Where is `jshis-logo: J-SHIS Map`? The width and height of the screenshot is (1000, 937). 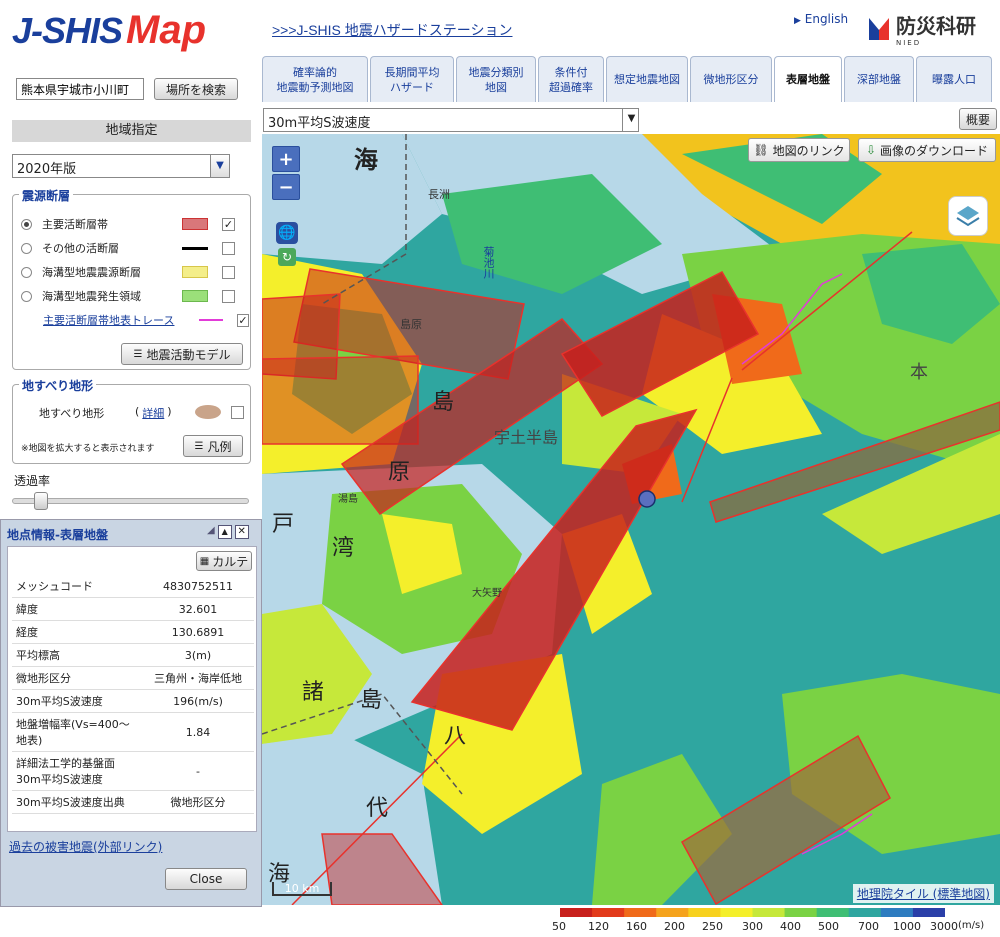 jshis-logo: J-SHIS Map is located at coordinates (109, 30).